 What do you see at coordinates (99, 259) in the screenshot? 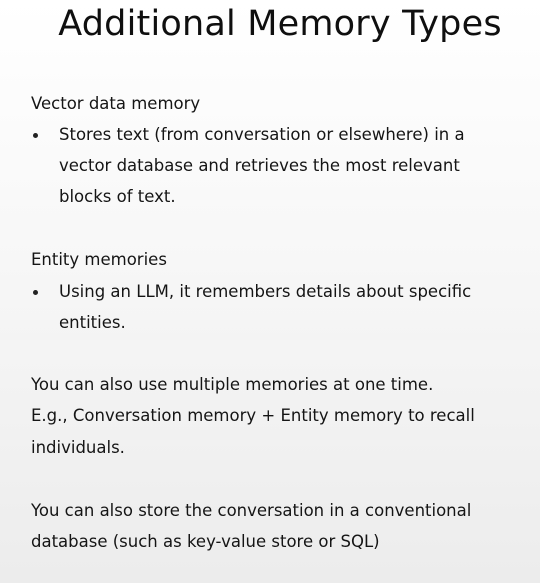
I see `entity-memory-heading: Entity memories` at bounding box center [99, 259].